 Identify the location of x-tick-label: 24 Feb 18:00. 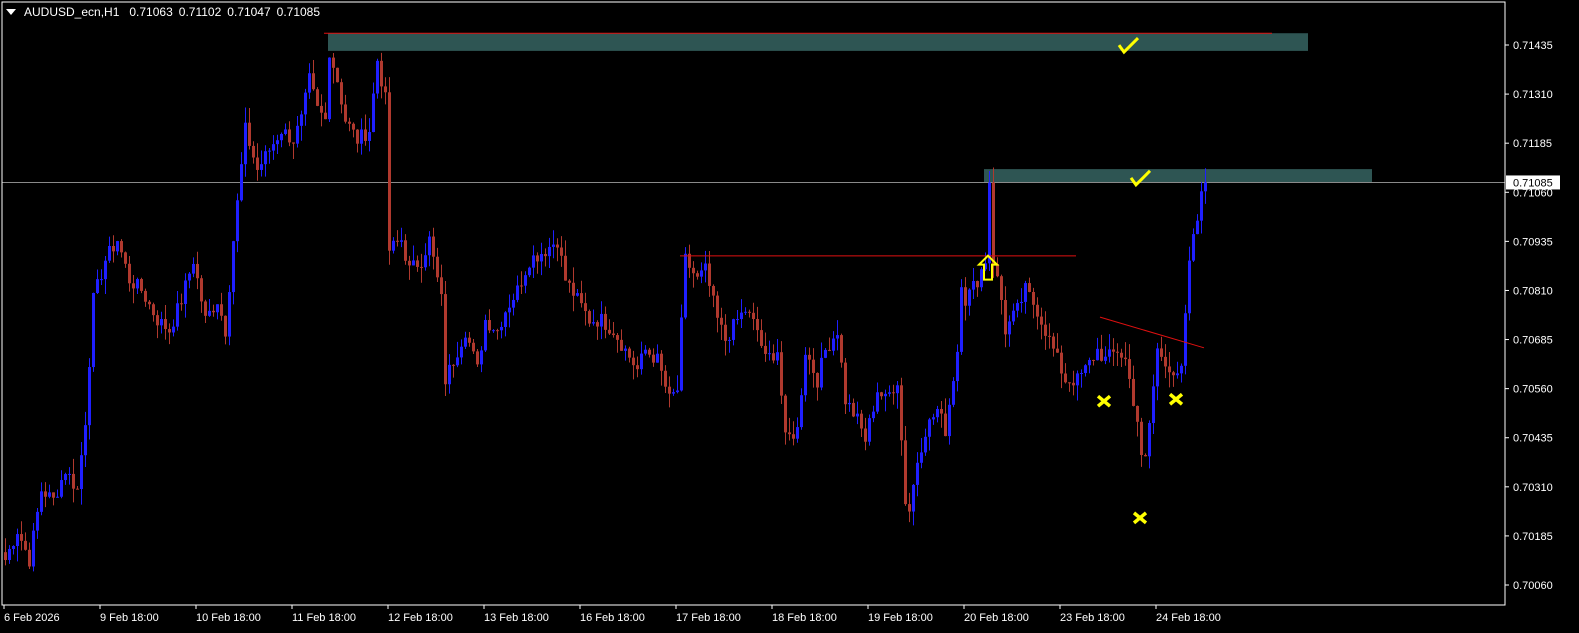
(1188, 618).